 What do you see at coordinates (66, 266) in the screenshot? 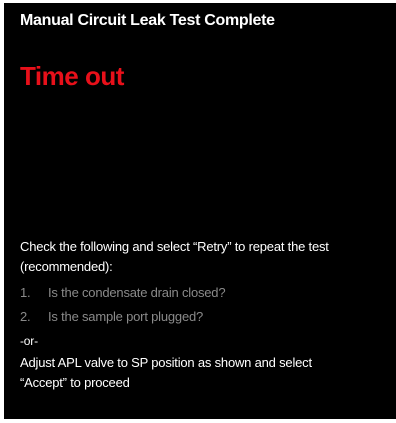
I see `instruction-line-2: (recommended):` at bounding box center [66, 266].